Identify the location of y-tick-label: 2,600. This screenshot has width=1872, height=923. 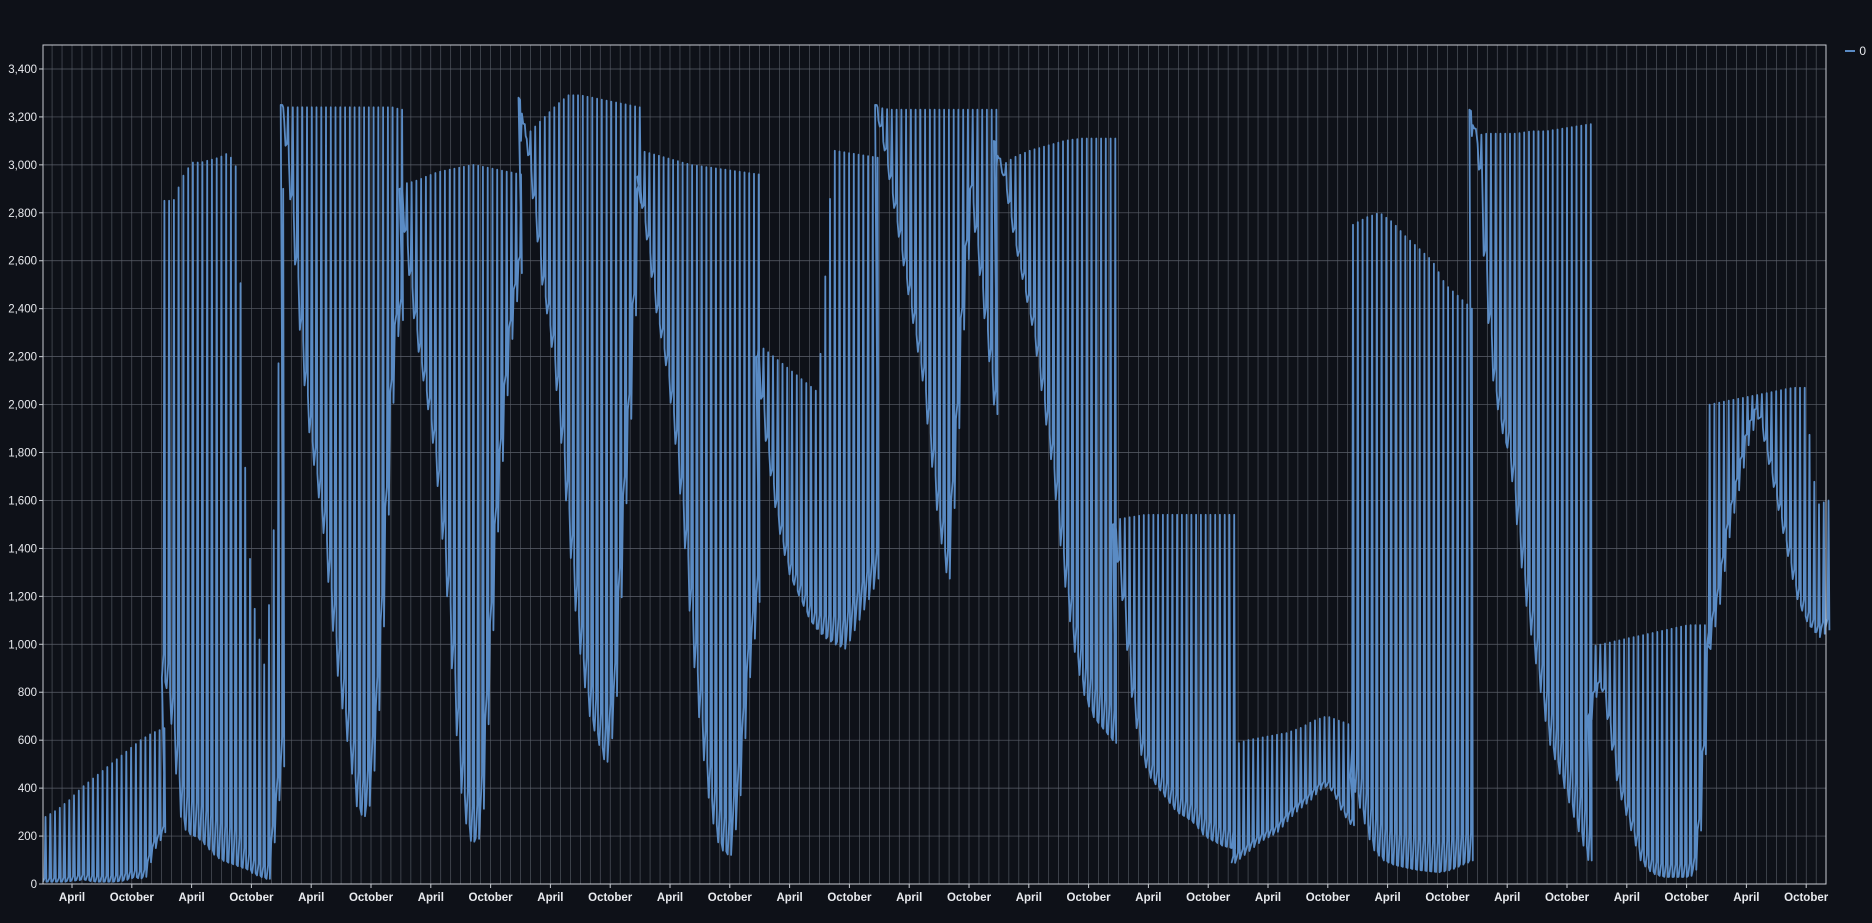
(22, 262).